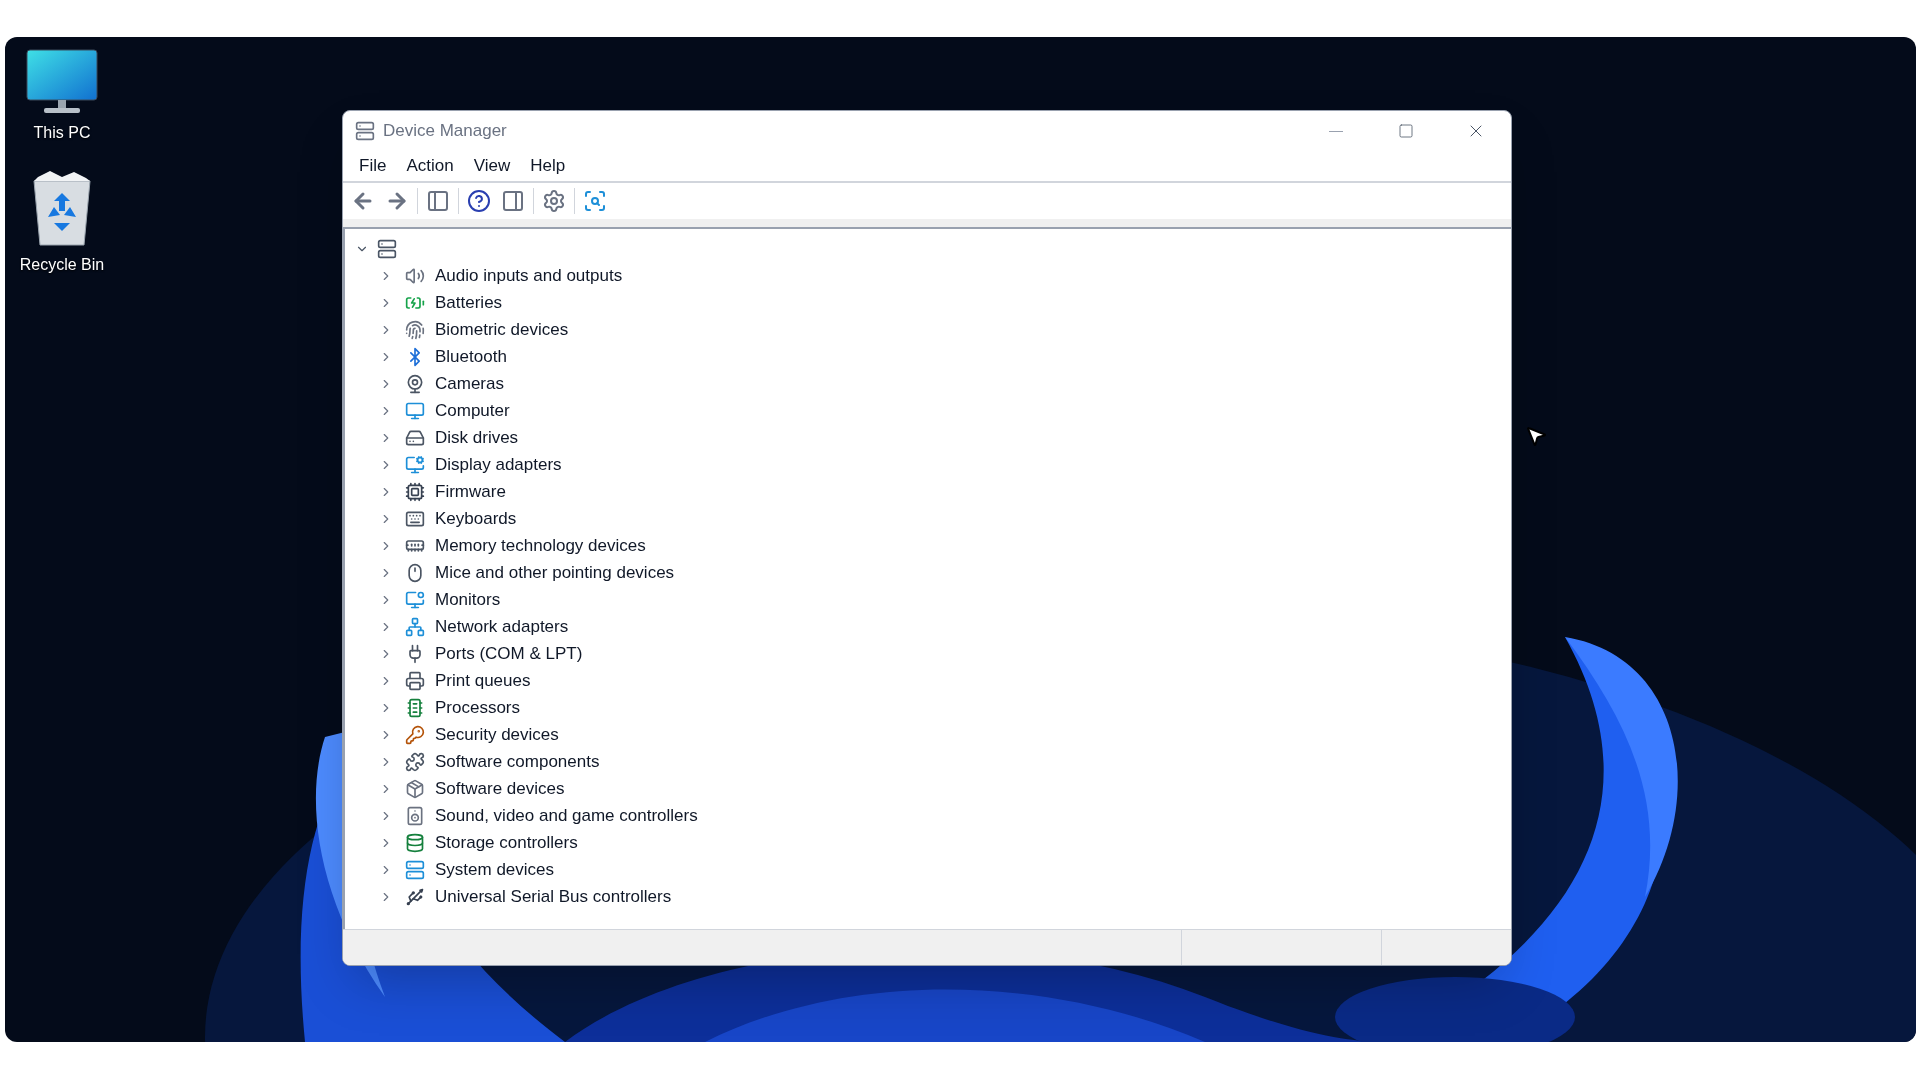 The width and height of the screenshot is (1920, 1080). Describe the element at coordinates (469, 302) in the screenshot. I see `tree-item-label: Batteries` at that location.